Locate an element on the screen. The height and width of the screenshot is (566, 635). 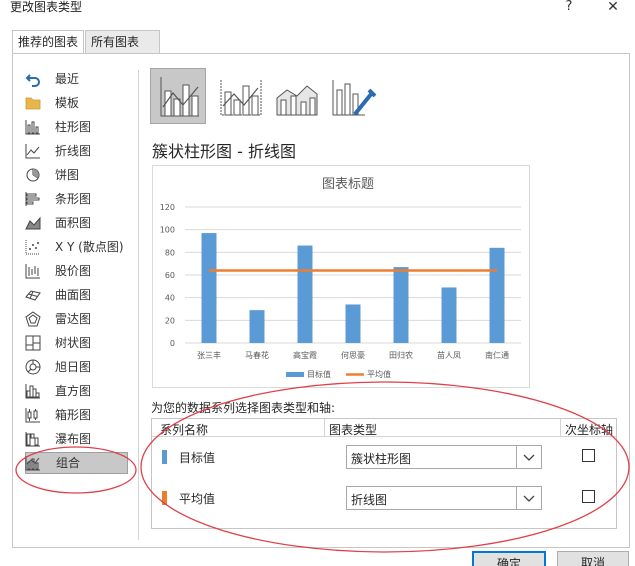
chart-type-heading: 簇状柱形图 - 折线图 is located at coordinates (224, 151).